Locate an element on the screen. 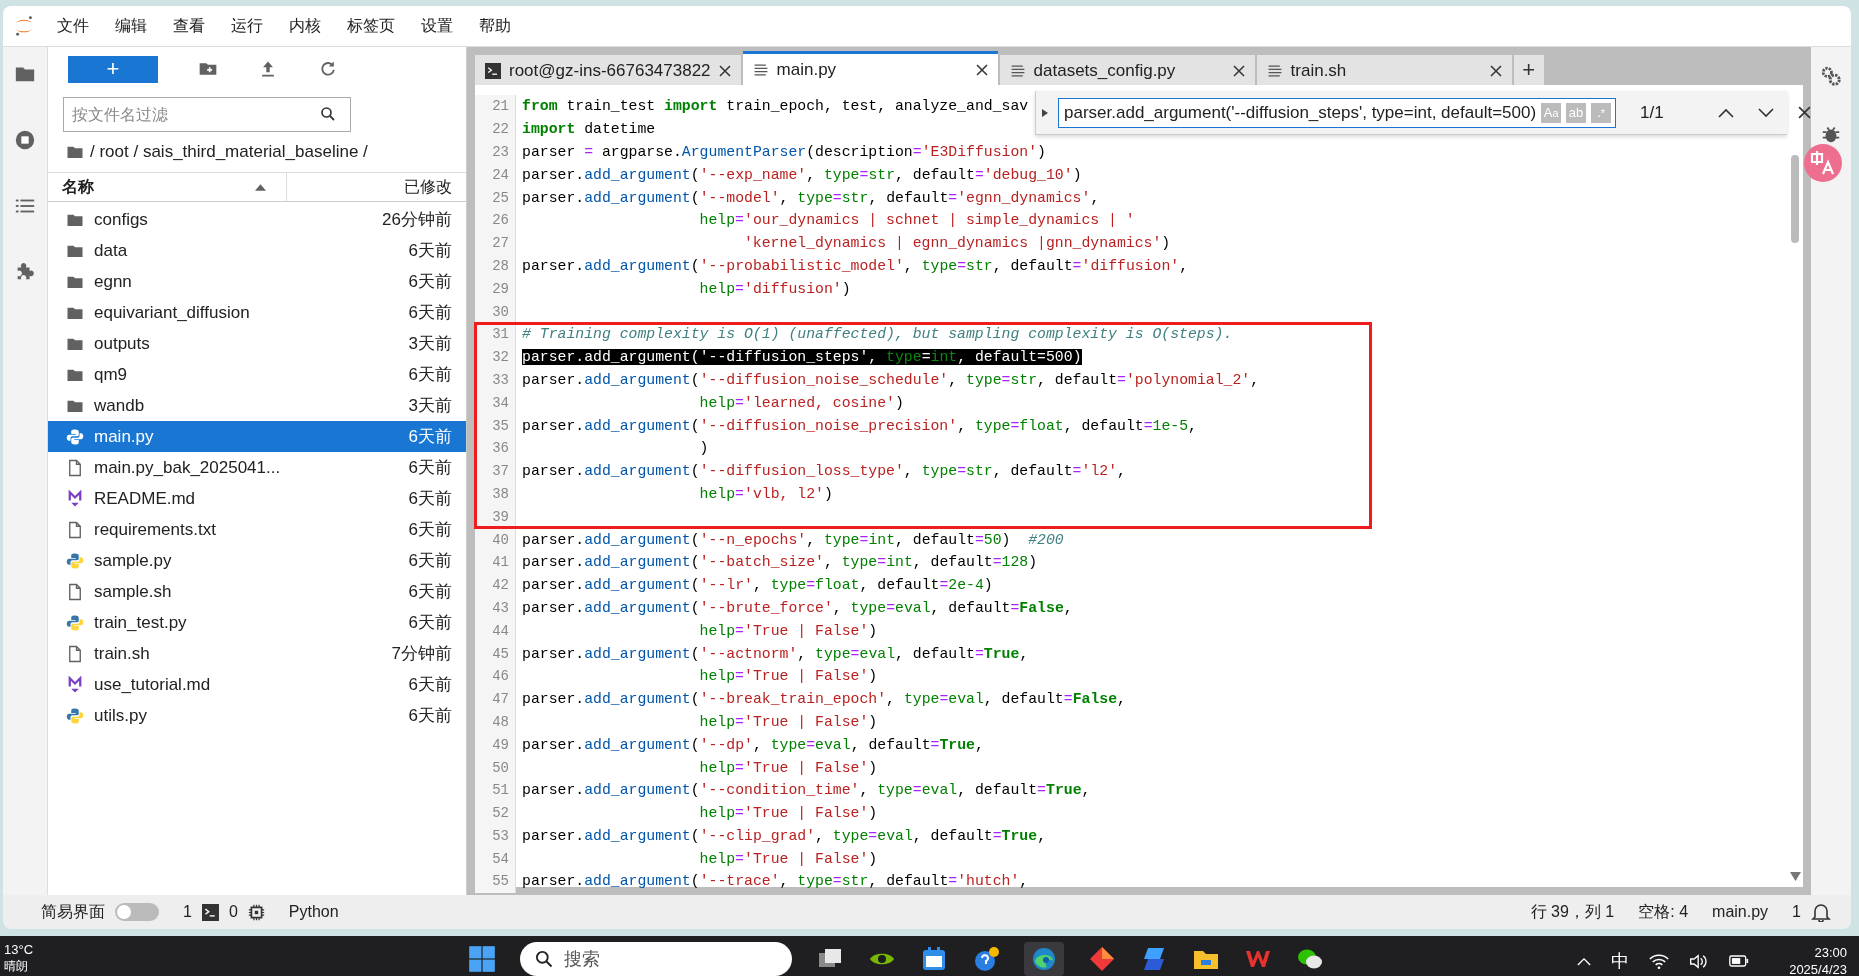 The height and width of the screenshot is (976, 1859). diamond-app-icon is located at coordinates (1102, 959).